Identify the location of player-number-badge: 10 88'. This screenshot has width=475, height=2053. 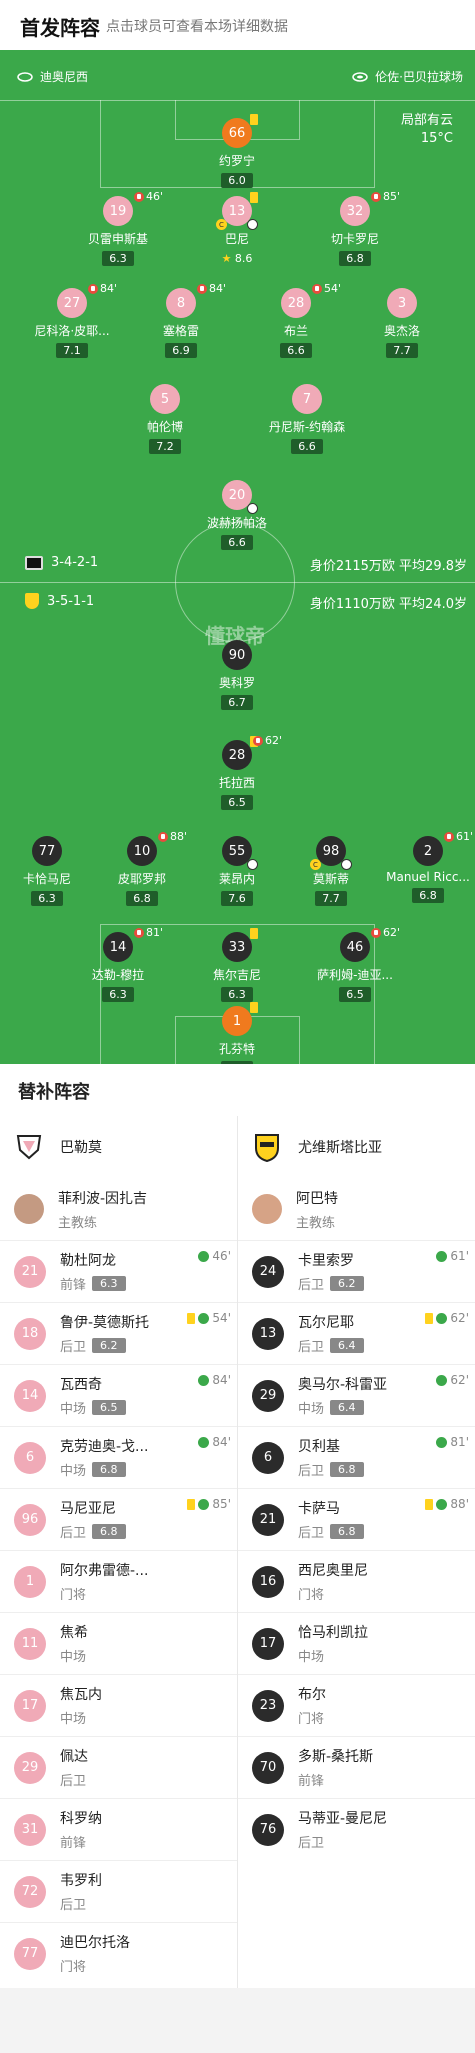
(157, 848).